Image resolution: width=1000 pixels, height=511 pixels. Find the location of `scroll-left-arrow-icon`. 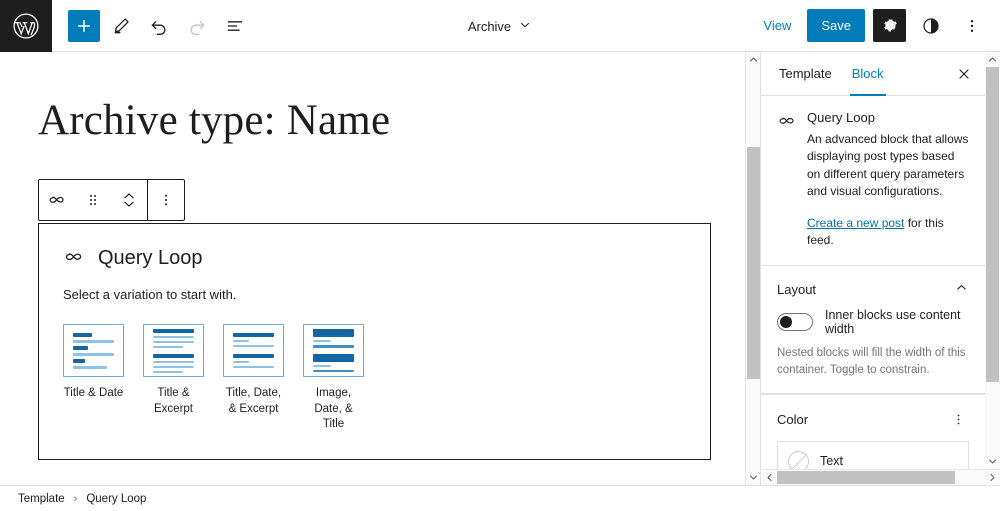

scroll-left-arrow-icon is located at coordinates (769, 478).